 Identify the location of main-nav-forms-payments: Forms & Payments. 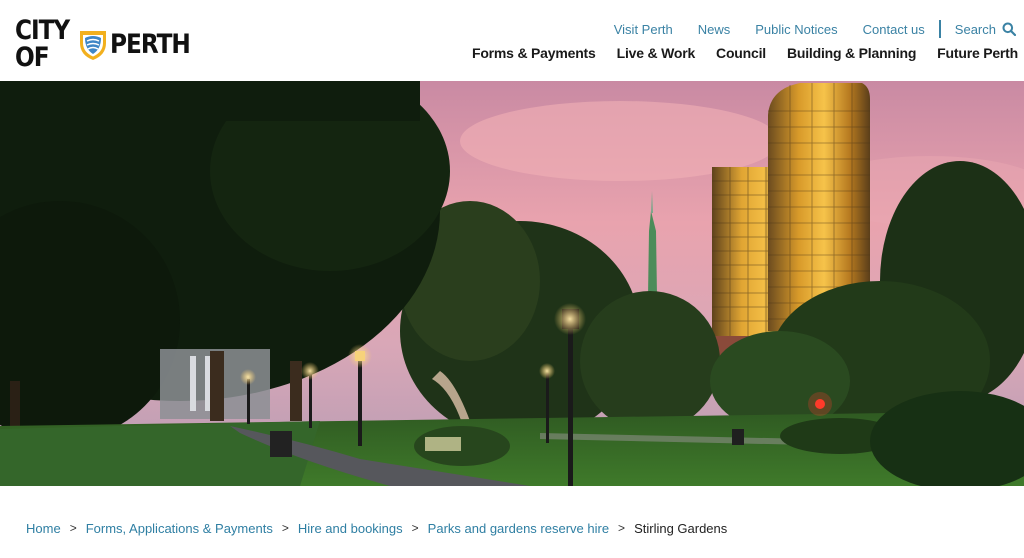
(534, 53).